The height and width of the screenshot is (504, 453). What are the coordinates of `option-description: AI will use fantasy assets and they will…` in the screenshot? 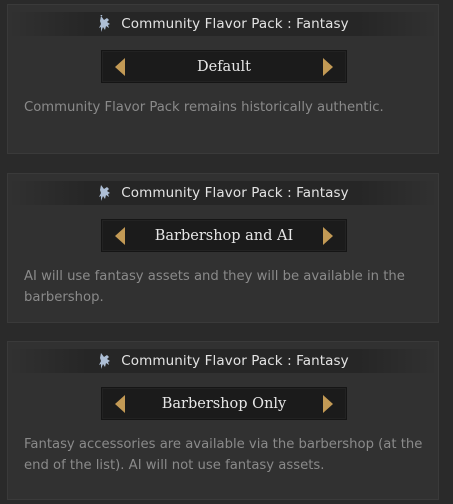 It's located at (214, 287).